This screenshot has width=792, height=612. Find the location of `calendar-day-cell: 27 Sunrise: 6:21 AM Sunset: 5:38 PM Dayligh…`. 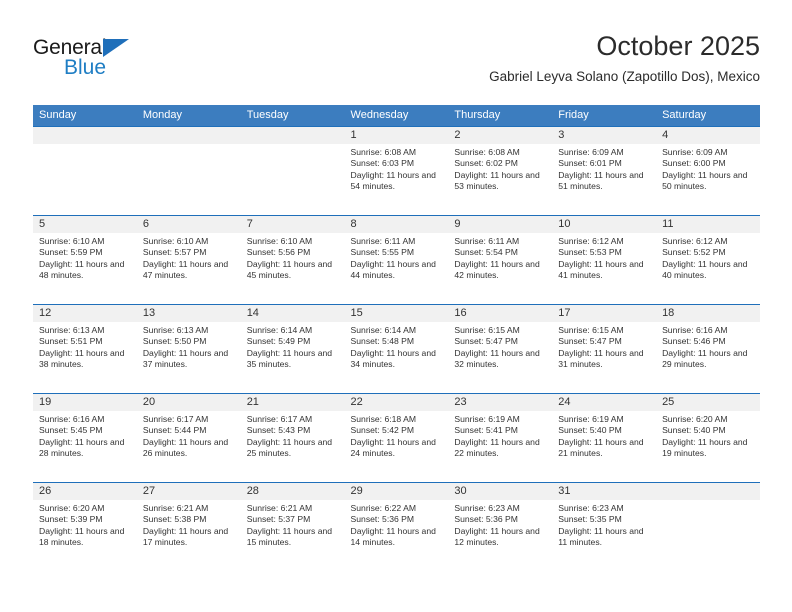

calendar-day-cell: 27 Sunrise: 6:21 AM Sunset: 5:38 PM Dayligh… is located at coordinates (188, 527).